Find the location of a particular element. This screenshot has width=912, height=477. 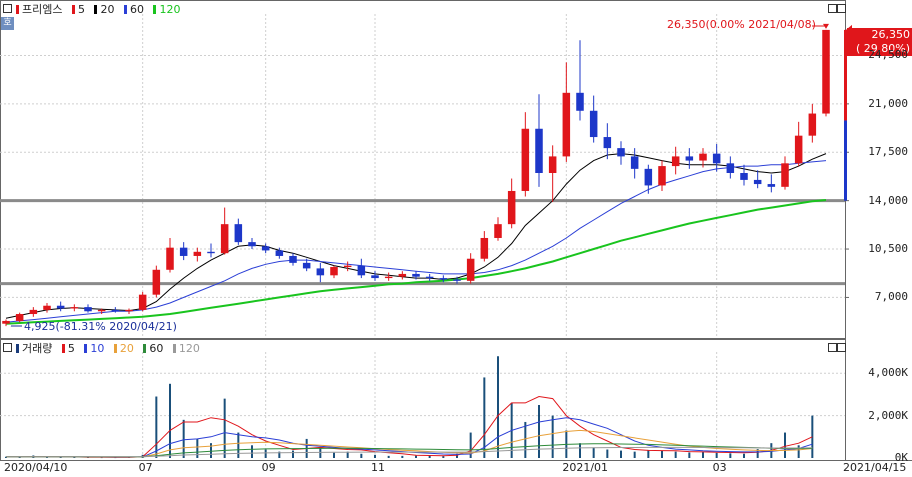

date-tick-label: 03 is located at coordinates (719, 467).